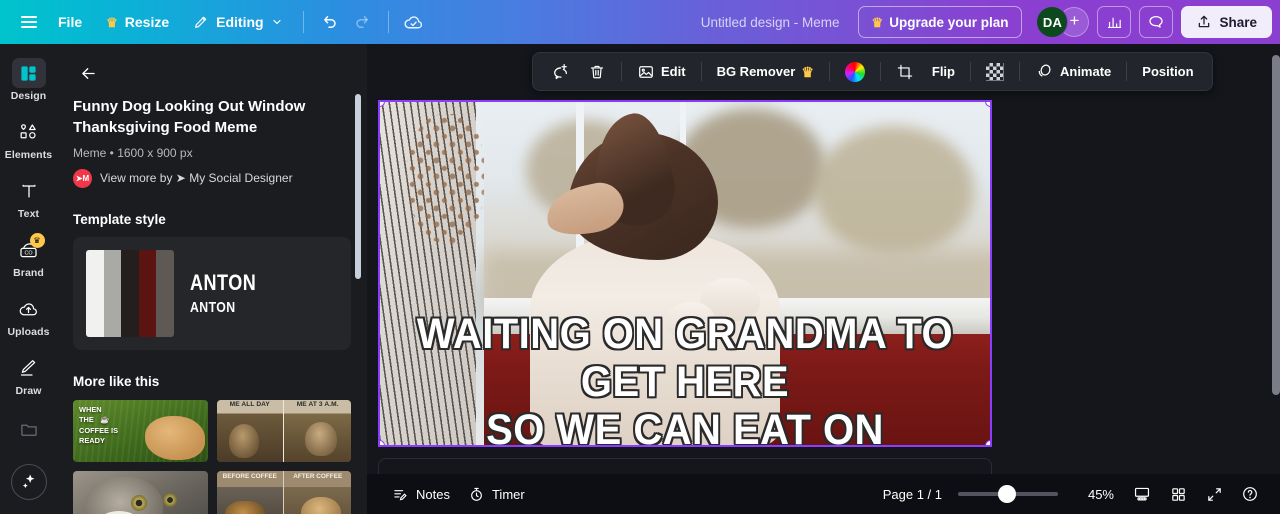  Describe the element at coordinates (1178, 494) in the screenshot. I see `grid-view-button` at that location.